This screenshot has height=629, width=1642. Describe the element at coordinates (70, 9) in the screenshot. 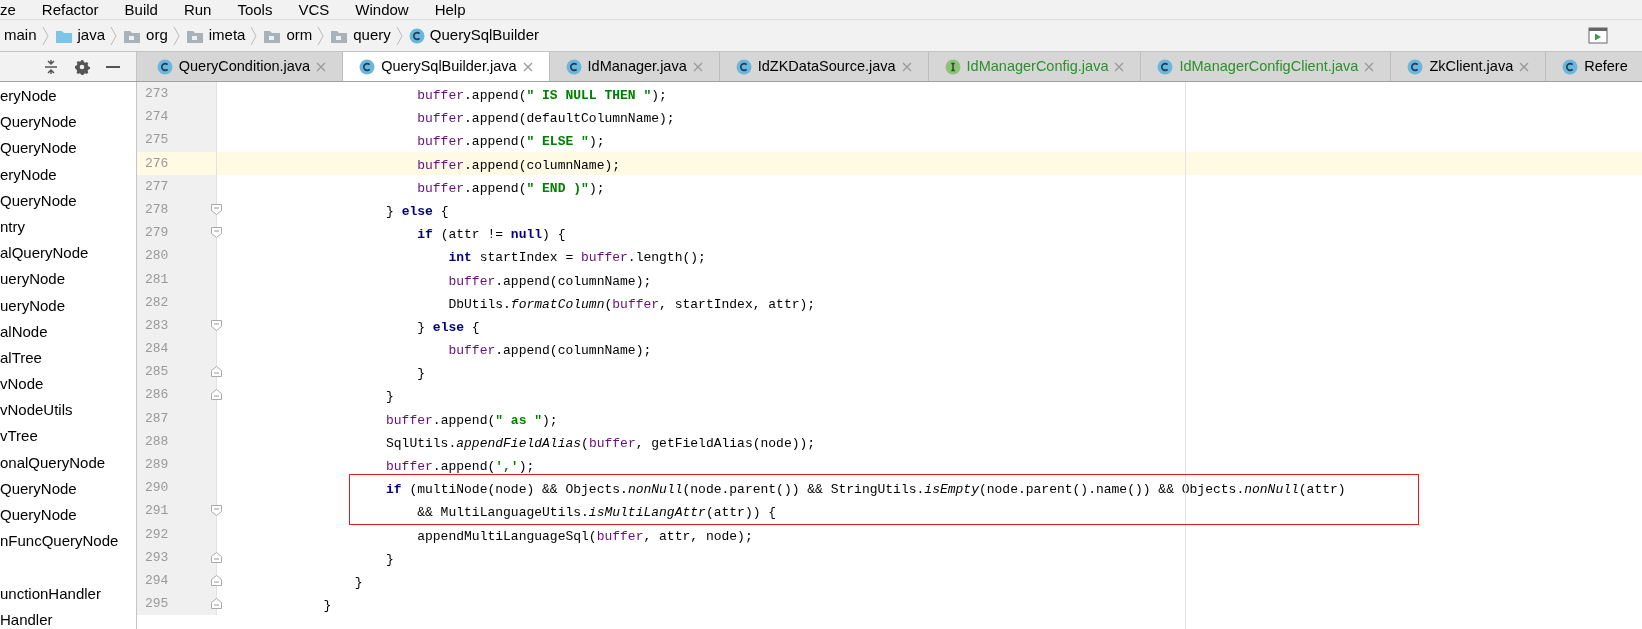

I see `menu-item: Refactor` at that location.